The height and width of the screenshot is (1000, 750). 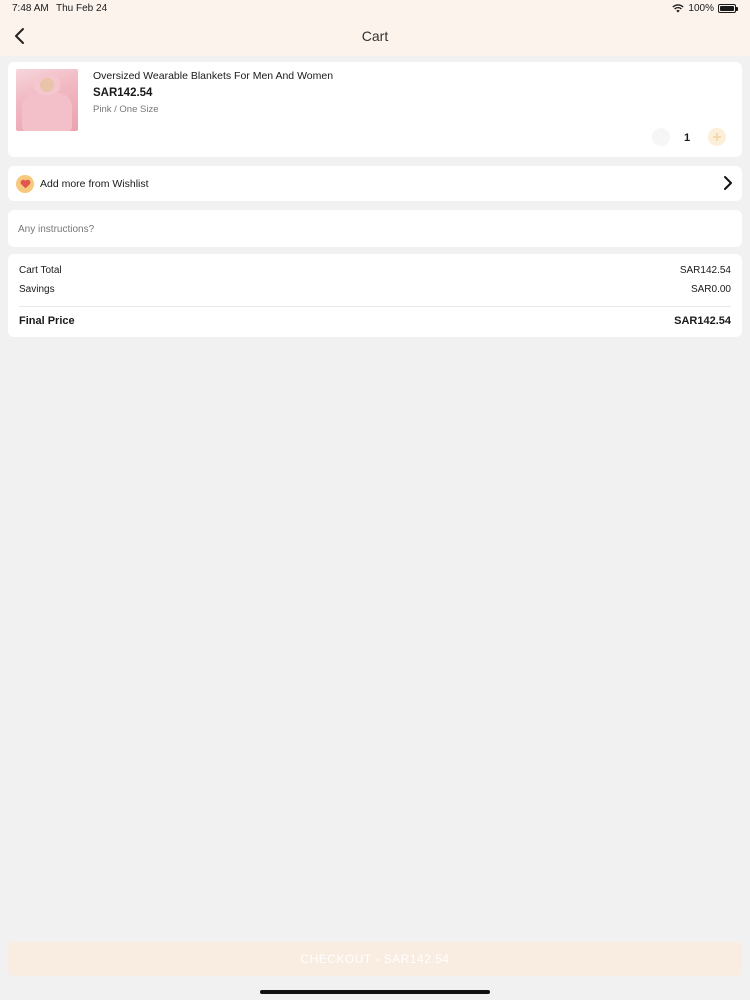 I want to click on home-indicator, so click(x=375, y=992).